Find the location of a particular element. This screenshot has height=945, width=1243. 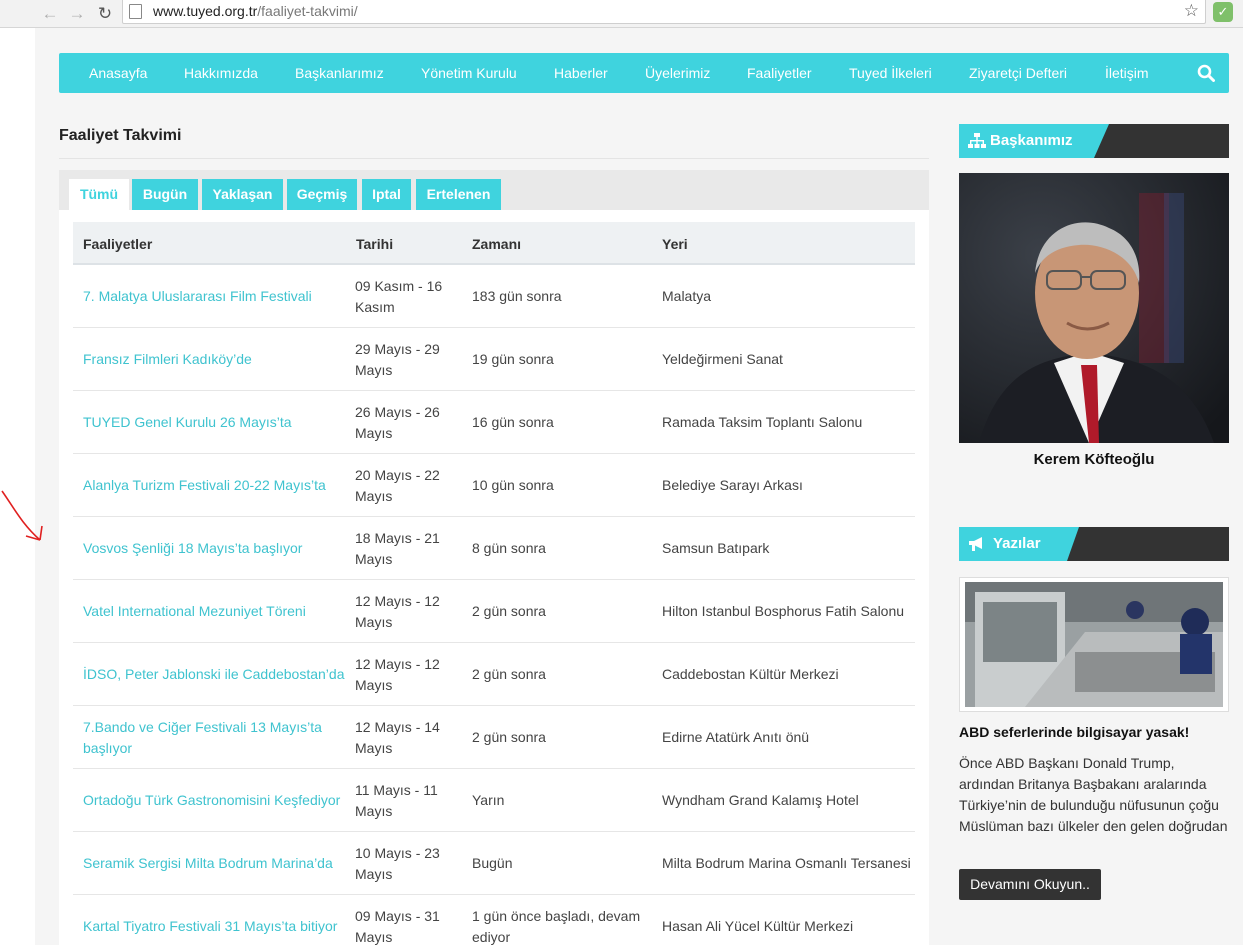

nav-item-uyelerimiz: Üyelerimiz is located at coordinates (677, 73).